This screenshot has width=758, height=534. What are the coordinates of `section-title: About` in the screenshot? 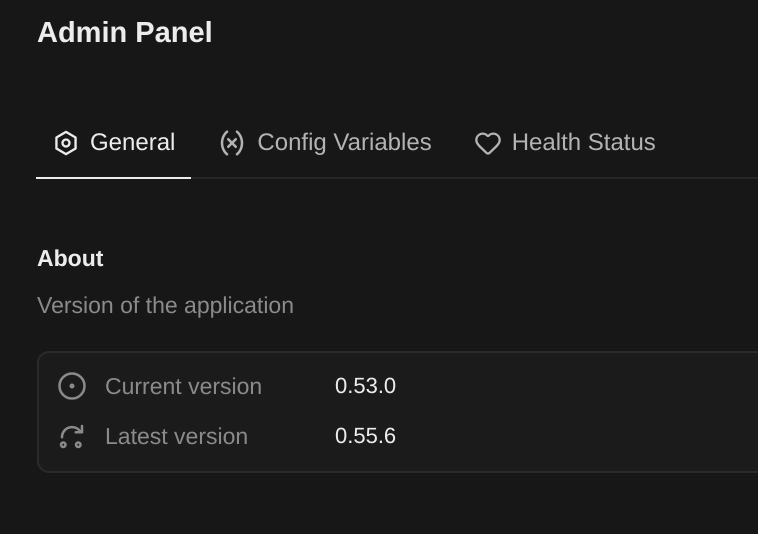 It's located at (70, 258).